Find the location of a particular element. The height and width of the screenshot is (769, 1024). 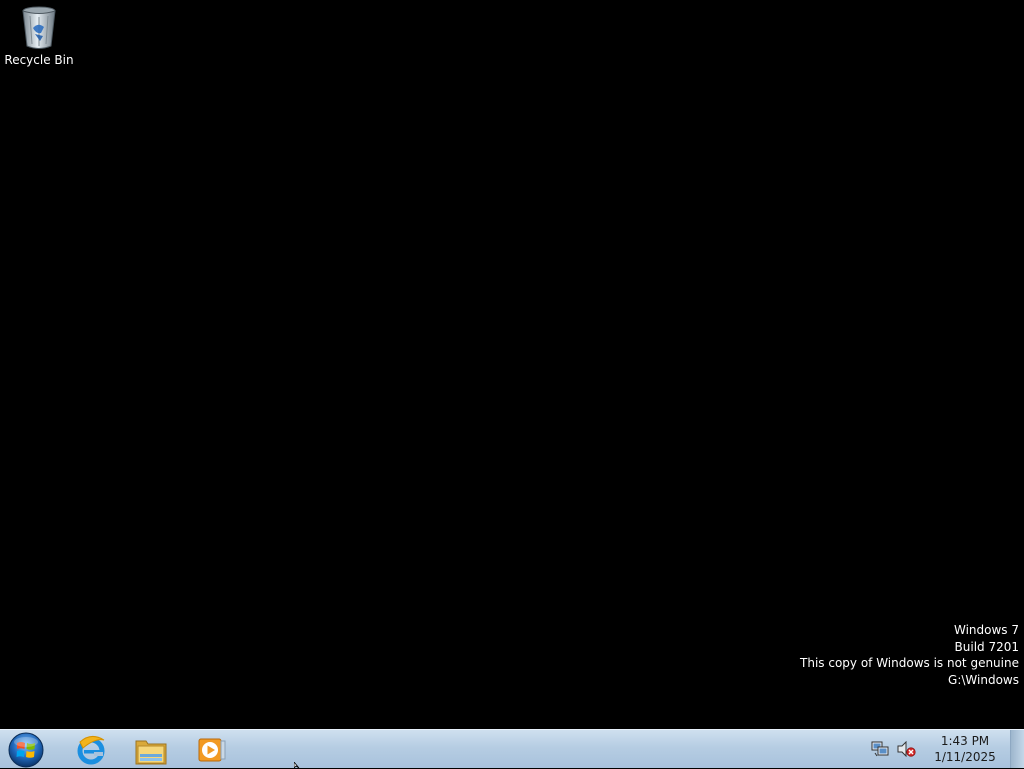

clock-date: 1/11/2025 is located at coordinates (965, 757).